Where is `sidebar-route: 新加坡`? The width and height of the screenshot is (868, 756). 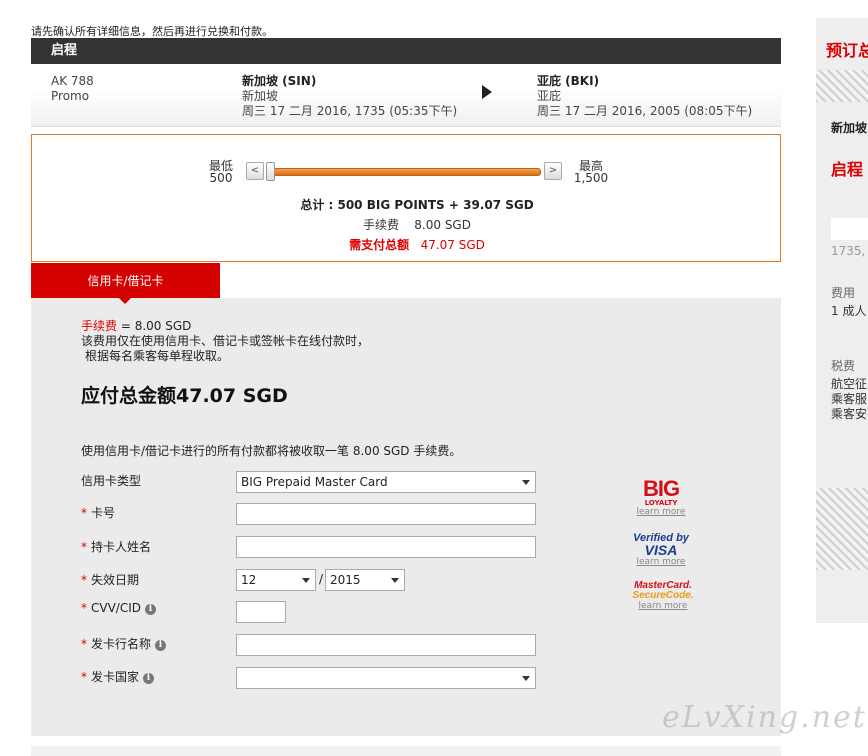 sidebar-route: 新加坡 is located at coordinates (849, 128).